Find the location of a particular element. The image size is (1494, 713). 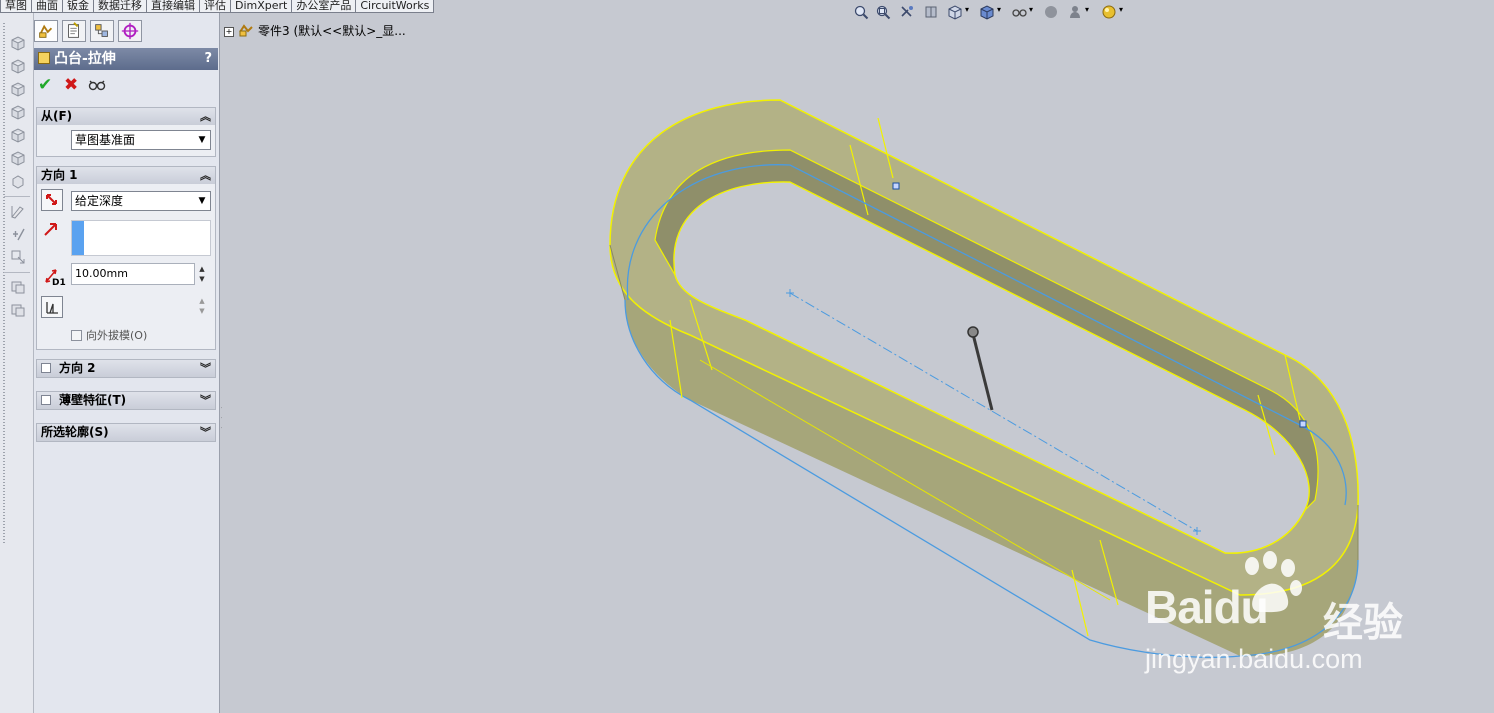

property-manager-title-bar: 凸台-拉伸 ? is located at coordinates (126, 59).